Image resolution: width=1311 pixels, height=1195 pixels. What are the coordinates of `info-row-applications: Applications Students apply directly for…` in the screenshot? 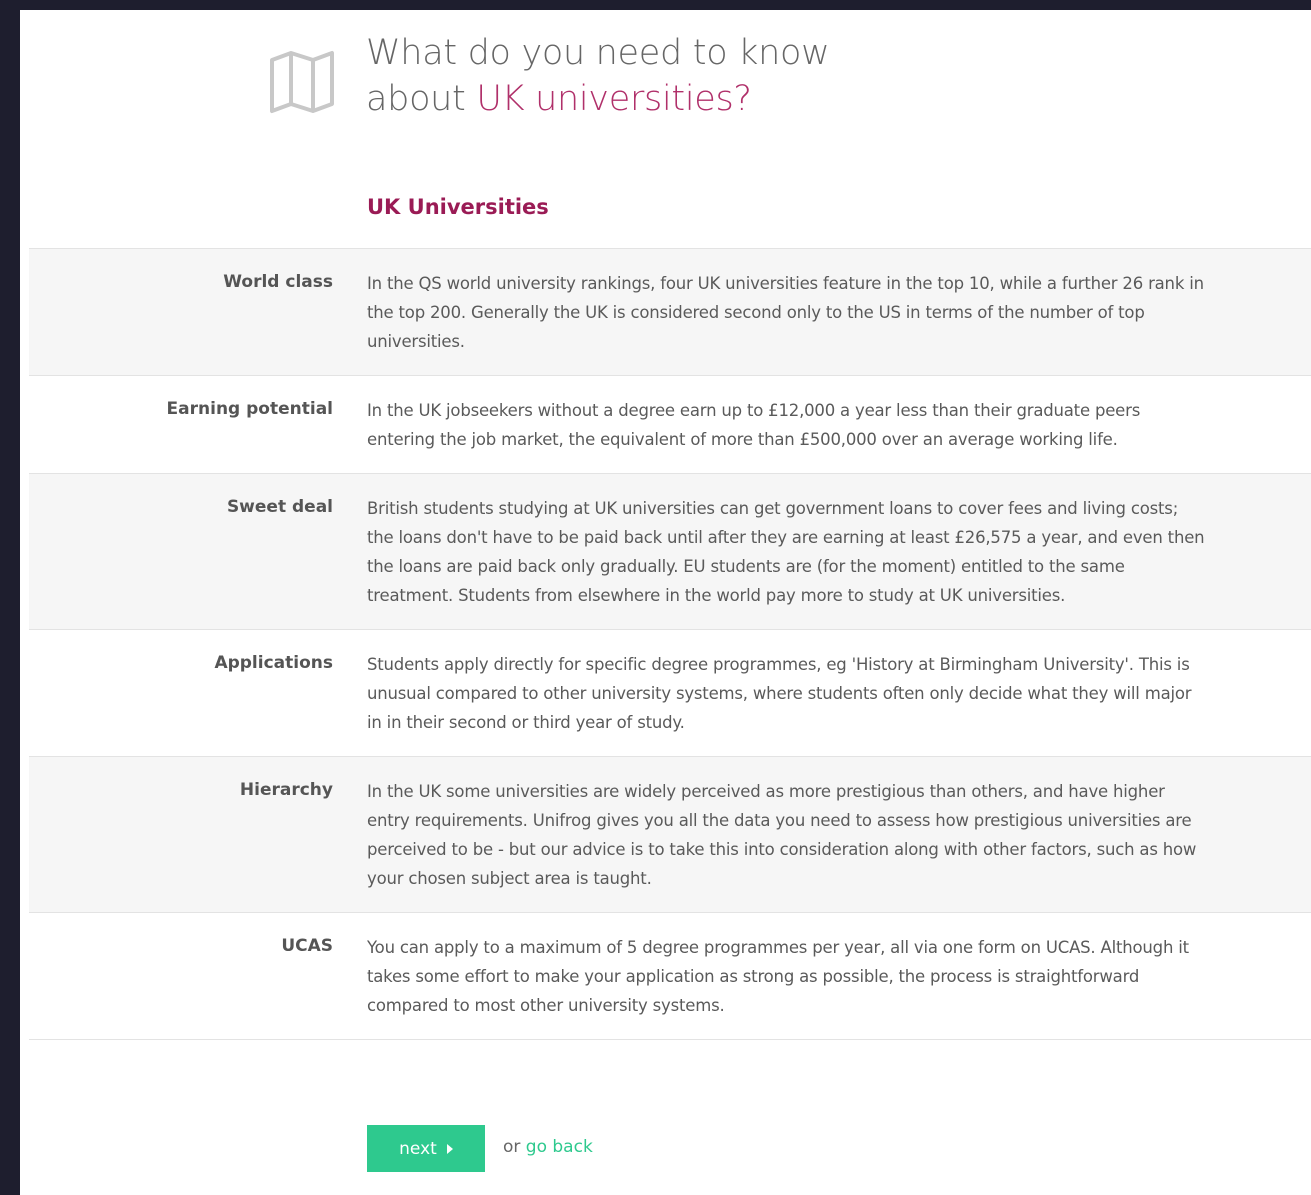 It's located at (670, 693).